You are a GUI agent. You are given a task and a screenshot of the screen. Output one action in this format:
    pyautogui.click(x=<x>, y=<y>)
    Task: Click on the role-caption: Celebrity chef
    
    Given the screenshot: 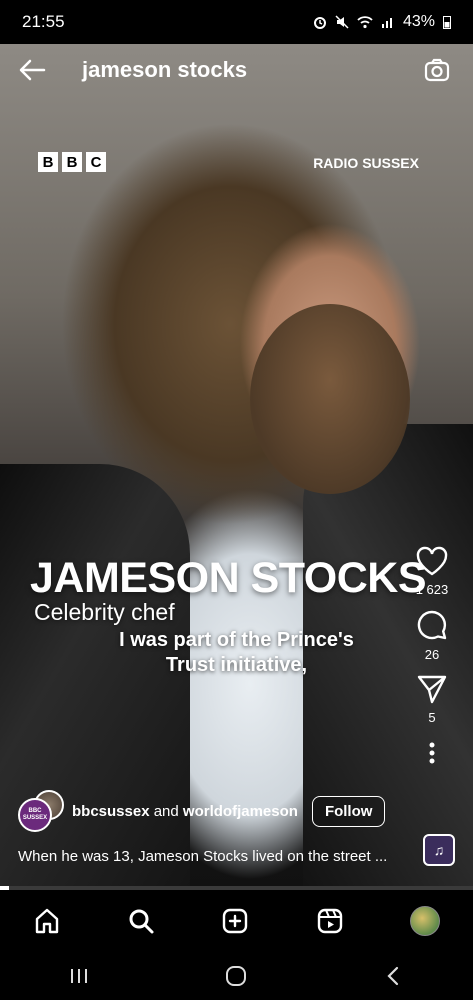 What is the action you would take?
    pyautogui.click(x=104, y=612)
    